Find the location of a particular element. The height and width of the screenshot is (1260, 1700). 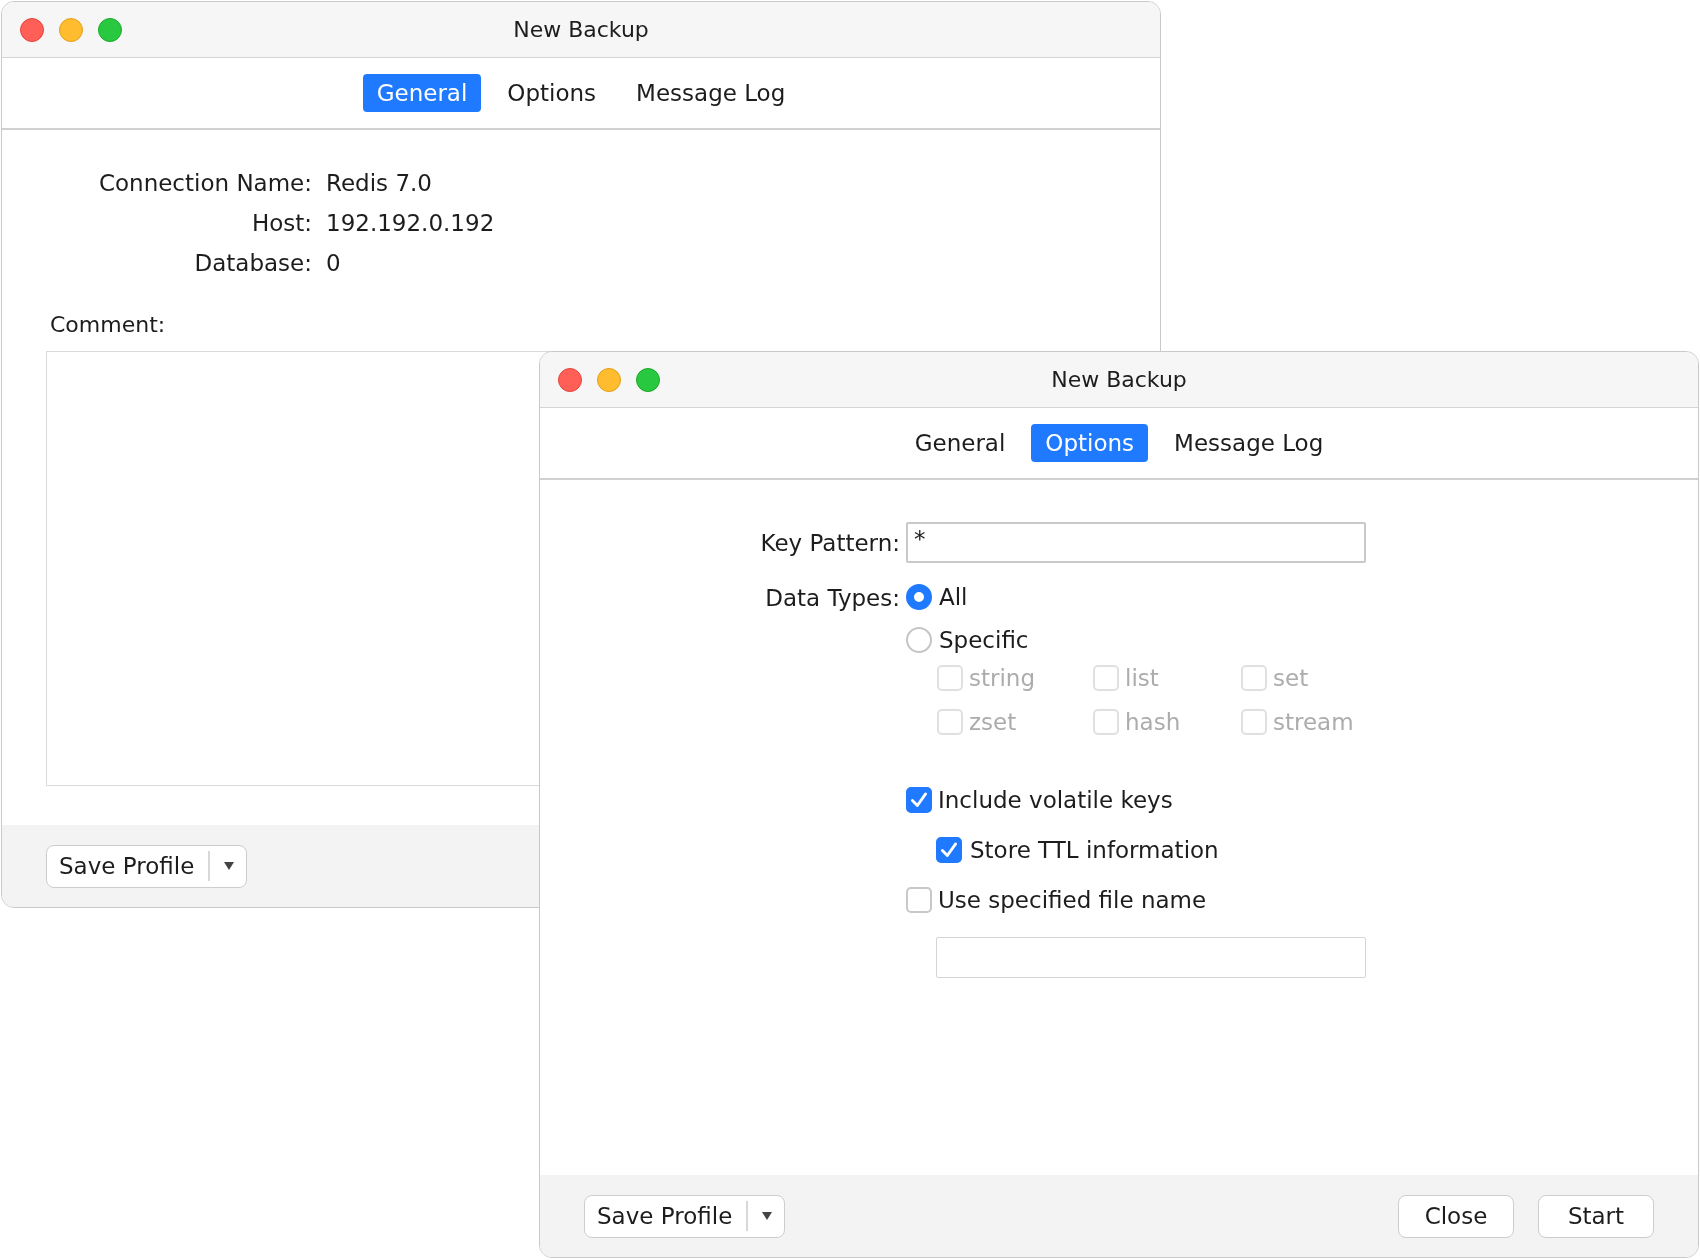

checkbox-label: zset is located at coordinates (993, 722).